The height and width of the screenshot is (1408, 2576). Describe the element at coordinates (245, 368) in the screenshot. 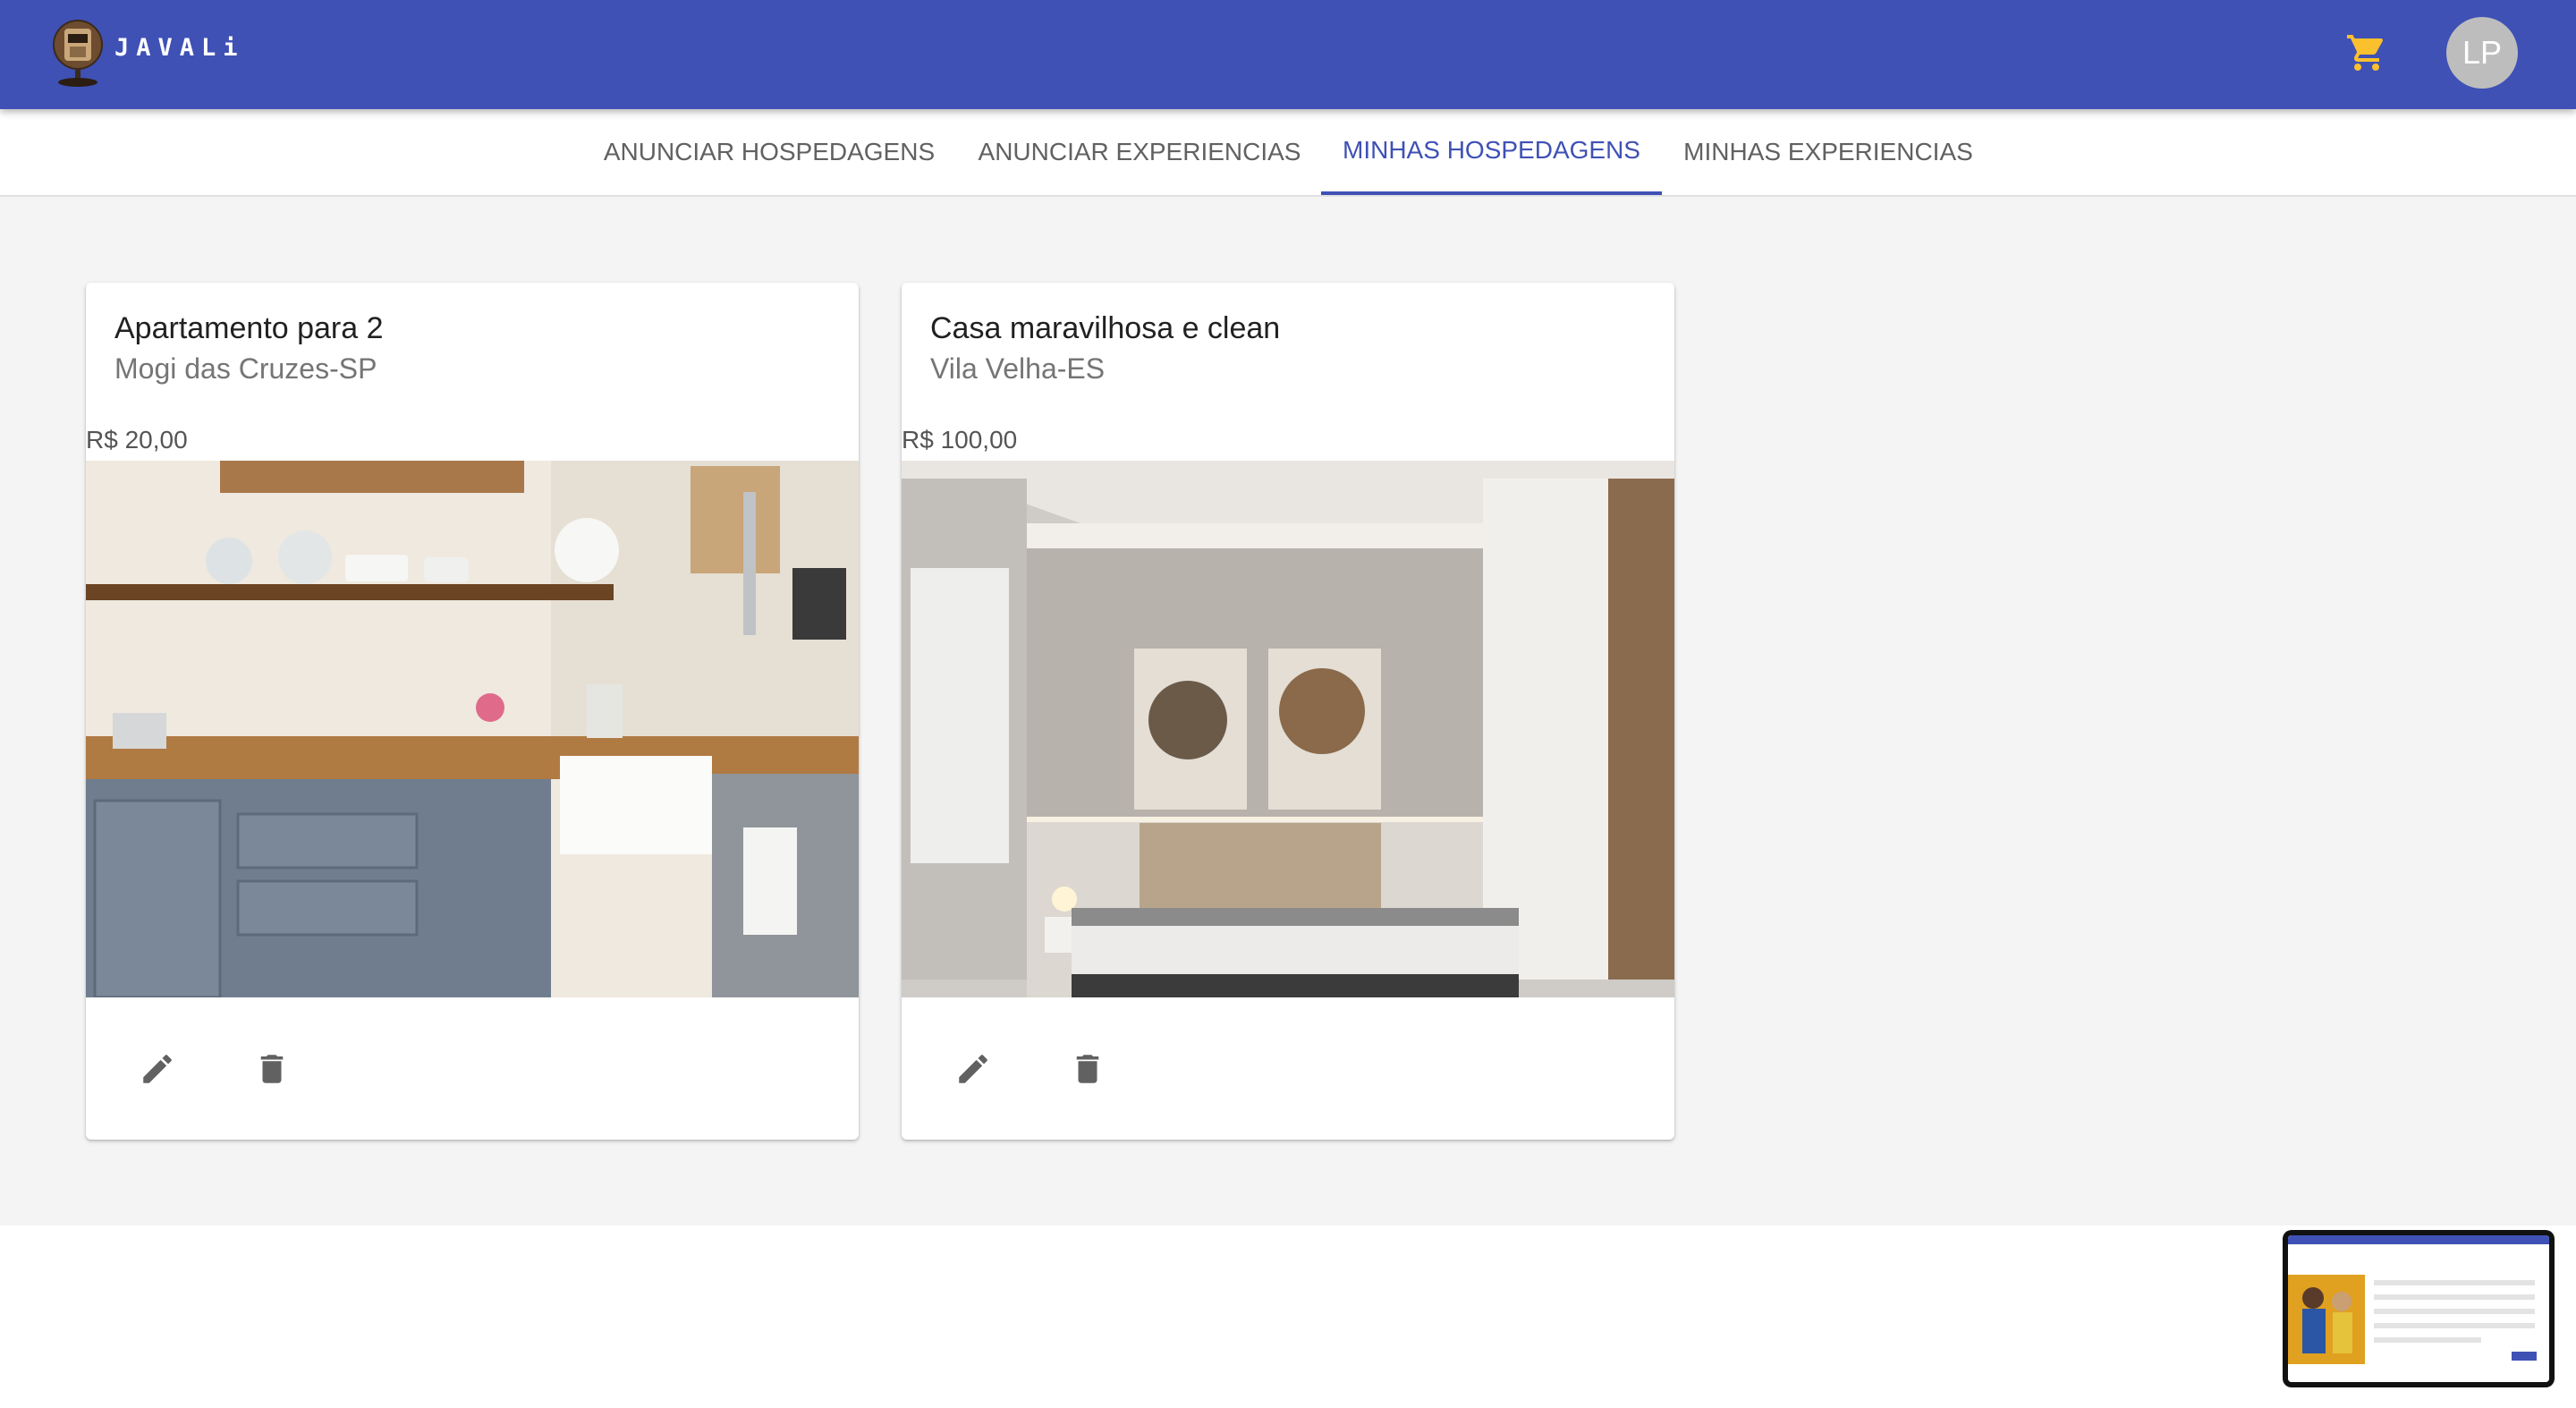

I see `listing-location: Mogi das Cruzes-SP` at that location.